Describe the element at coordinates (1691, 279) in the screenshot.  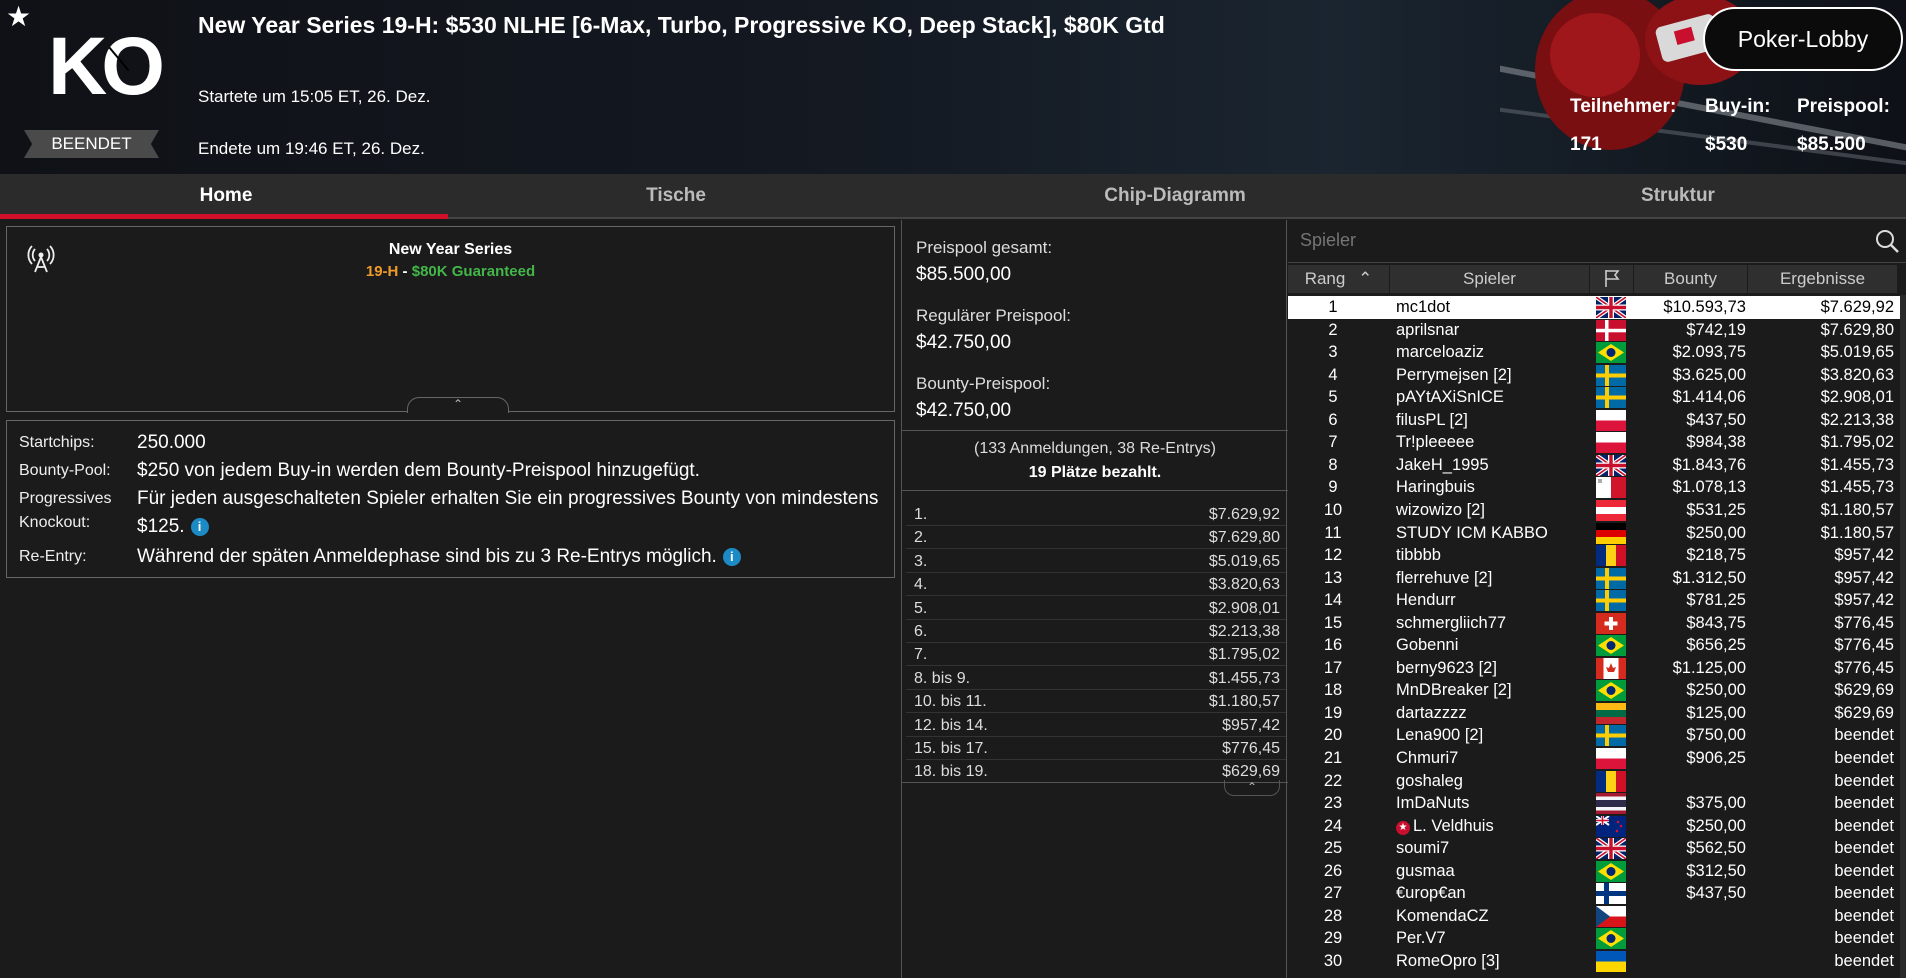
I see `column-bounty: Bounty` at that location.